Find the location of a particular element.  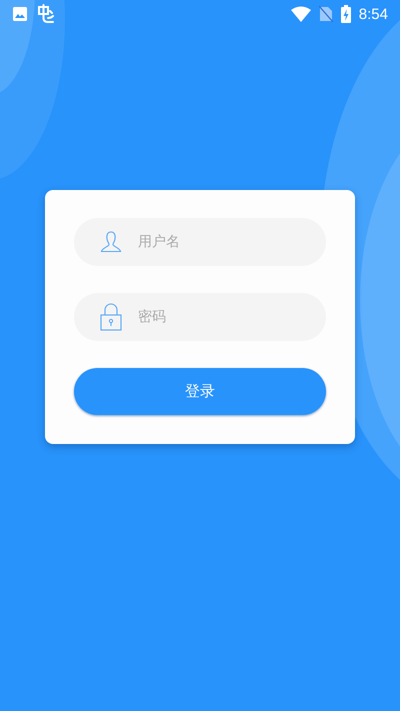

image-icon is located at coordinates (20, 14).